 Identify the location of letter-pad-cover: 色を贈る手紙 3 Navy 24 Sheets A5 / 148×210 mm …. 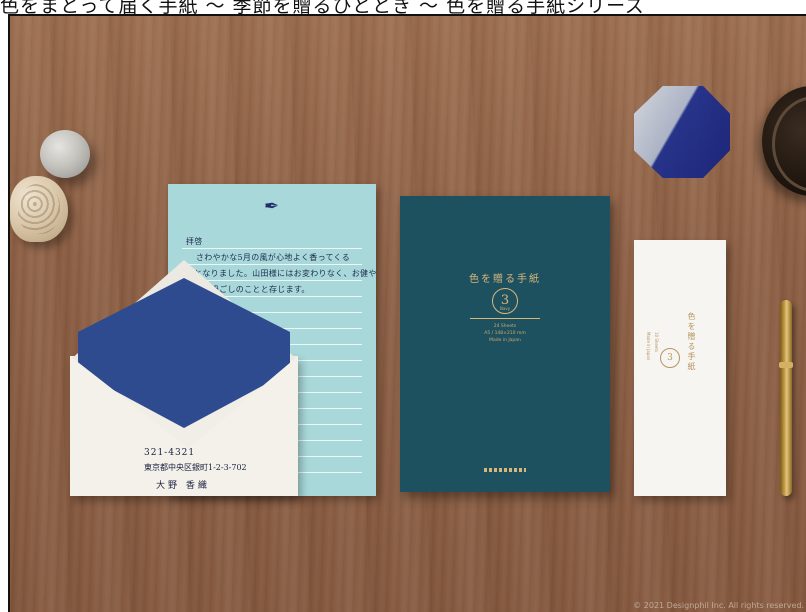
(505, 344).